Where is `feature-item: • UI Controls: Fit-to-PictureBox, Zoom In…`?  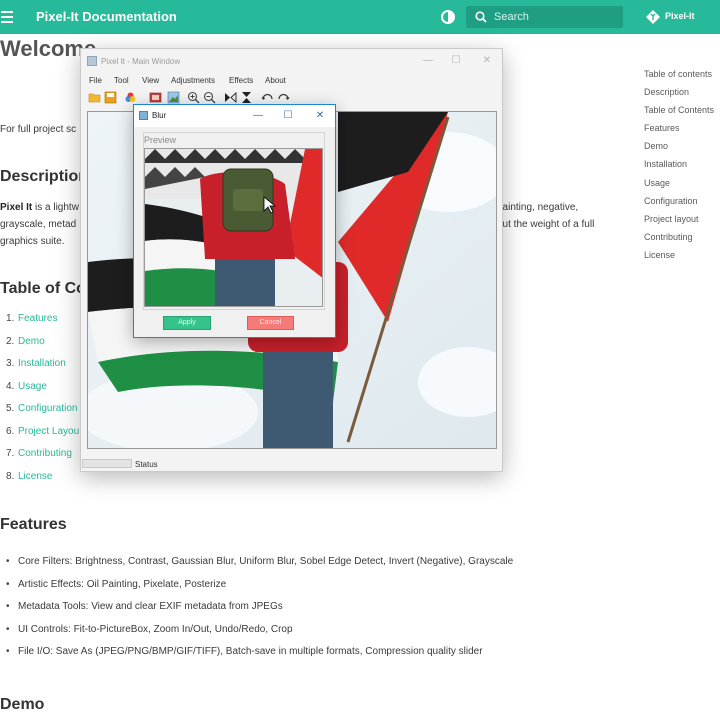 feature-item: • UI Controls: Fit-to-PictureBox, Zoom In… is located at coordinates (256, 635).